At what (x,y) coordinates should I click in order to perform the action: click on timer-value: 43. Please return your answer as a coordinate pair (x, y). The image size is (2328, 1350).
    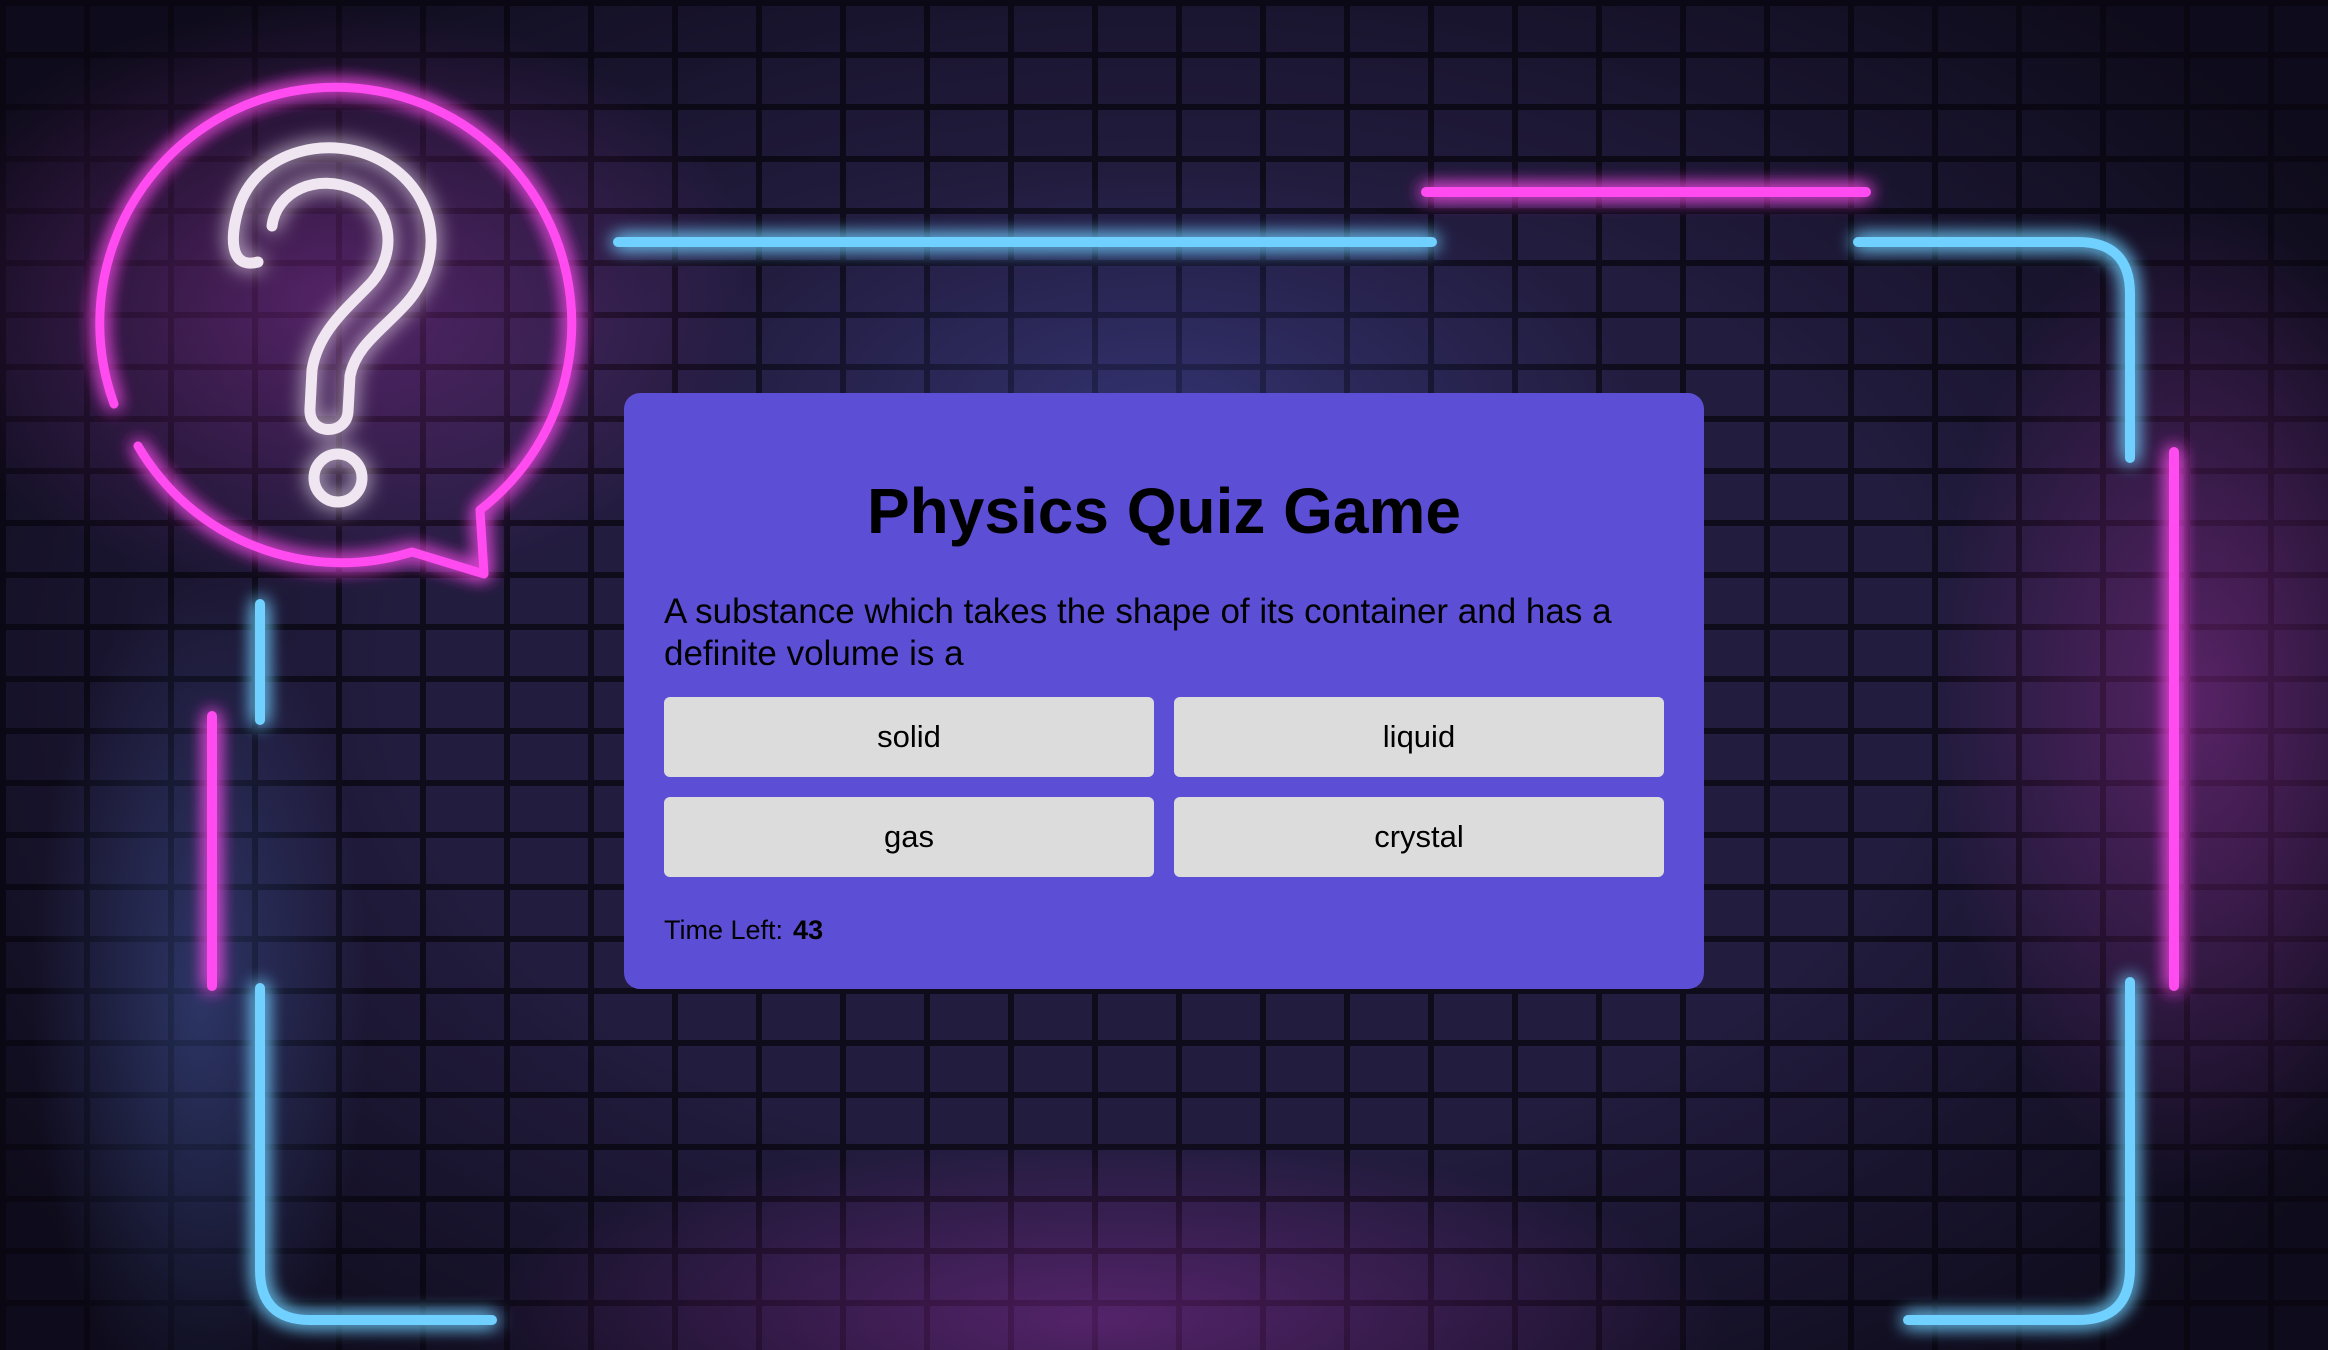
    Looking at the image, I should click on (808, 930).